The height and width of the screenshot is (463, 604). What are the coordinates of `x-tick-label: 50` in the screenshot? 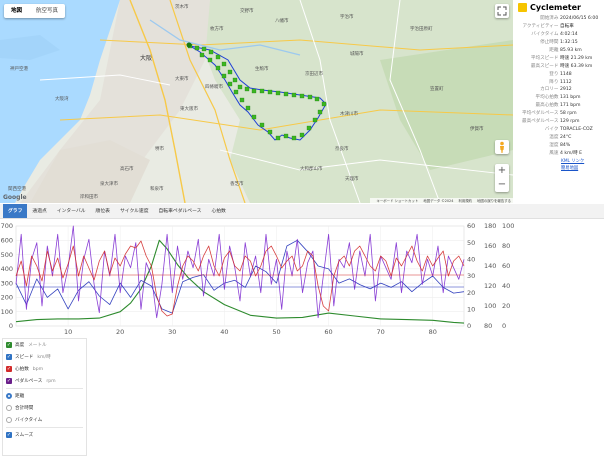 It's located at (276, 332).